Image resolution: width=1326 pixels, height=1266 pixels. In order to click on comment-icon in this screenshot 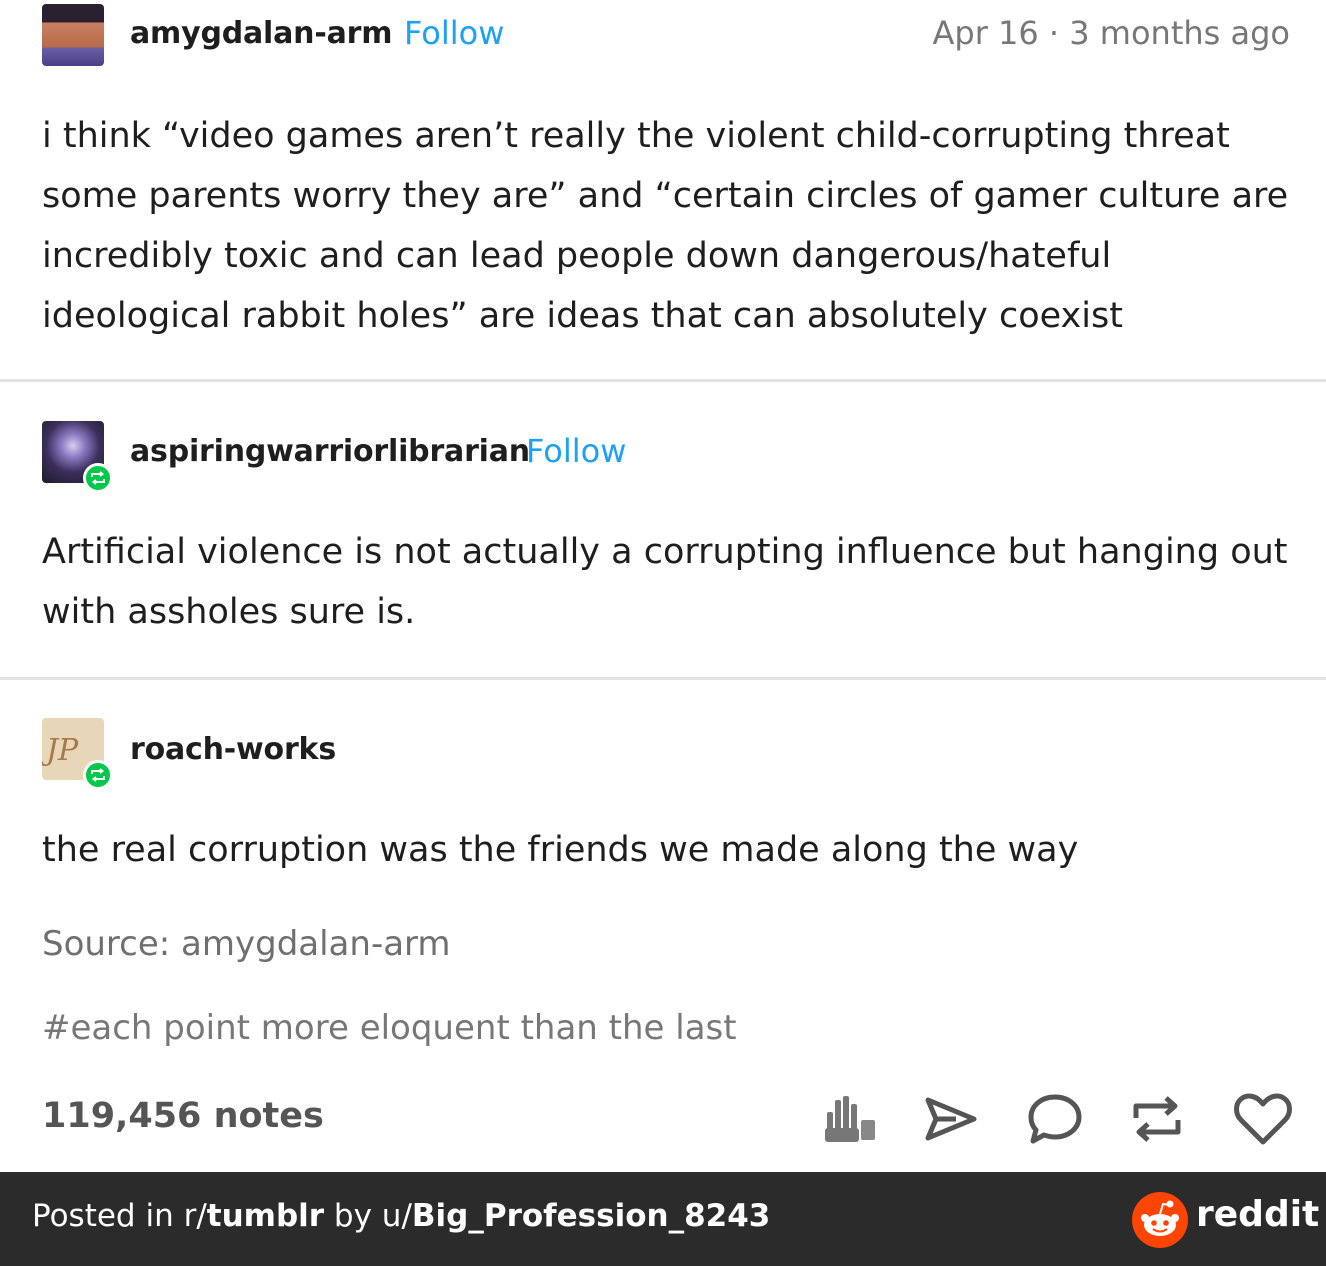, I will do `click(1055, 1119)`.